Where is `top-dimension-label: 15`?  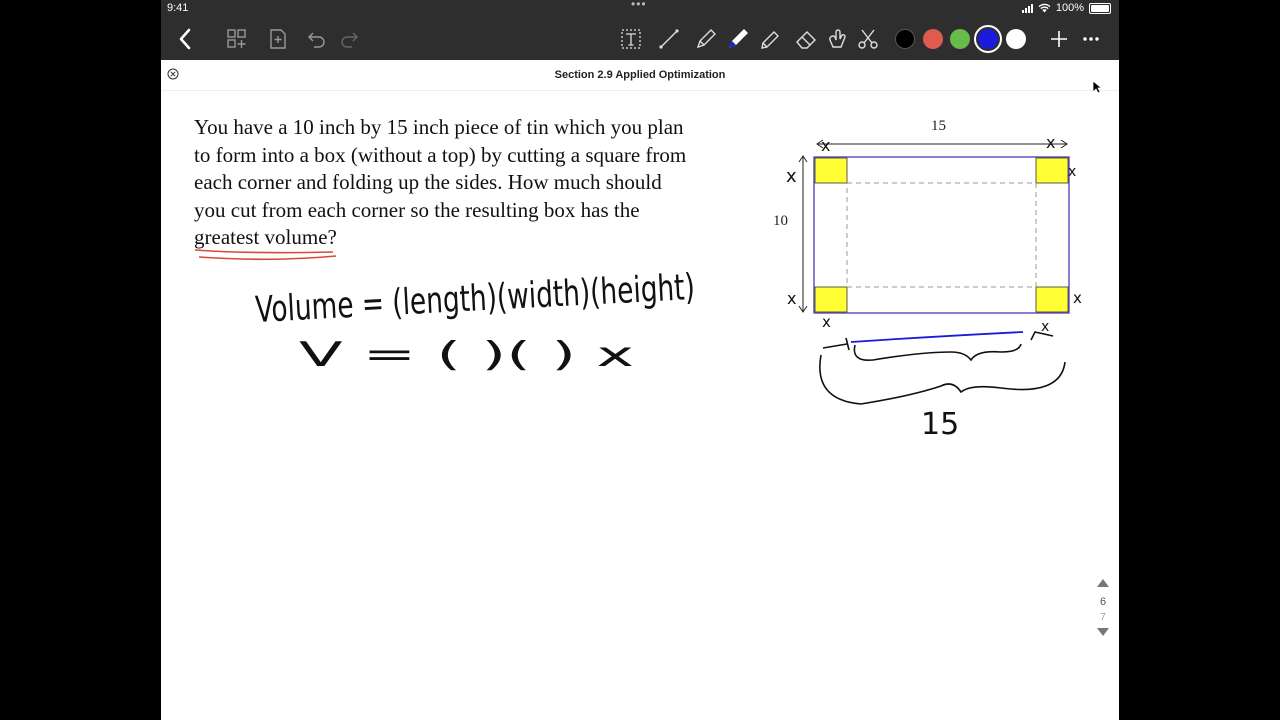 top-dimension-label: 15 is located at coordinates (938, 126).